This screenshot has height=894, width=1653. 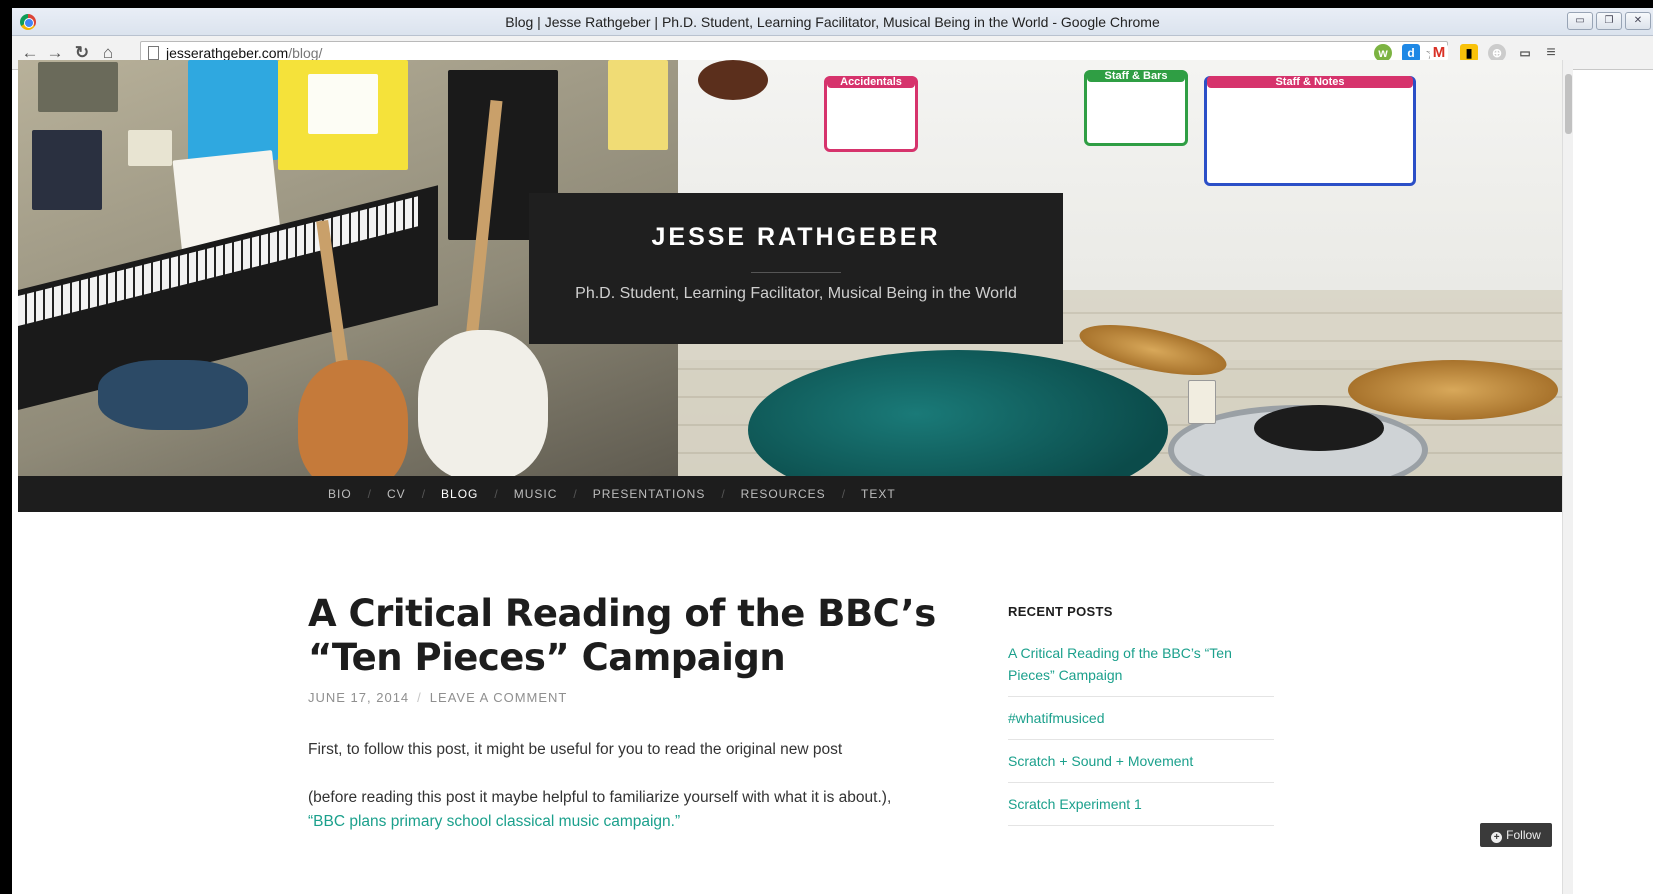 What do you see at coordinates (1516, 835) in the screenshot?
I see `follow-button: + Follow` at bounding box center [1516, 835].